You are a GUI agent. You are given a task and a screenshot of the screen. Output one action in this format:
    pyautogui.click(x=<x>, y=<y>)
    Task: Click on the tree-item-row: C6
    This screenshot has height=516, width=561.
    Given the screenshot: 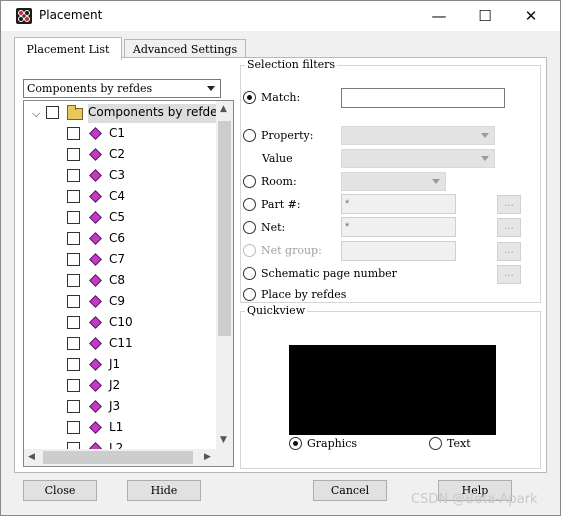 What is the action you would take?
    pyautogui.click(x=121, y=238)
    